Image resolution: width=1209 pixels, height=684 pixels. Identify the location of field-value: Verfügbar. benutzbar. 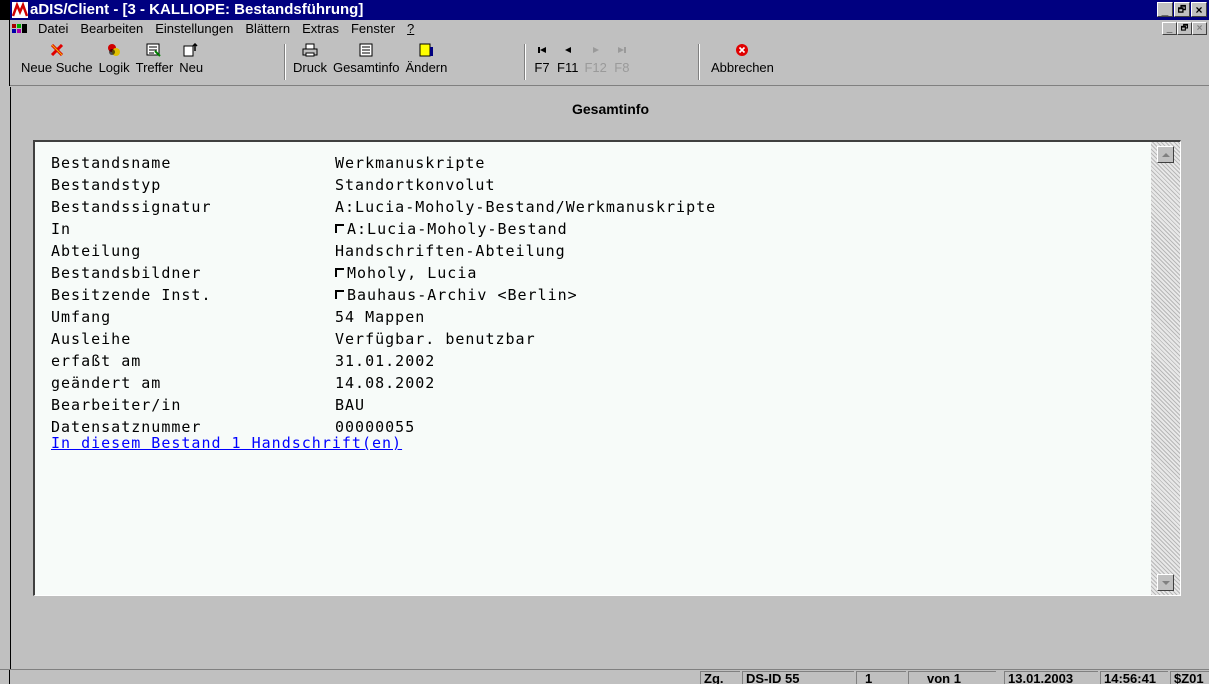
(435, 339).